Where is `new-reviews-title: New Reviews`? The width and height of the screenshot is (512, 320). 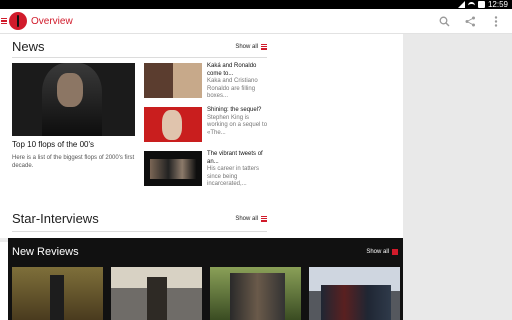
new-reviews-title: New Reviews is located at coordinates (45, 252).